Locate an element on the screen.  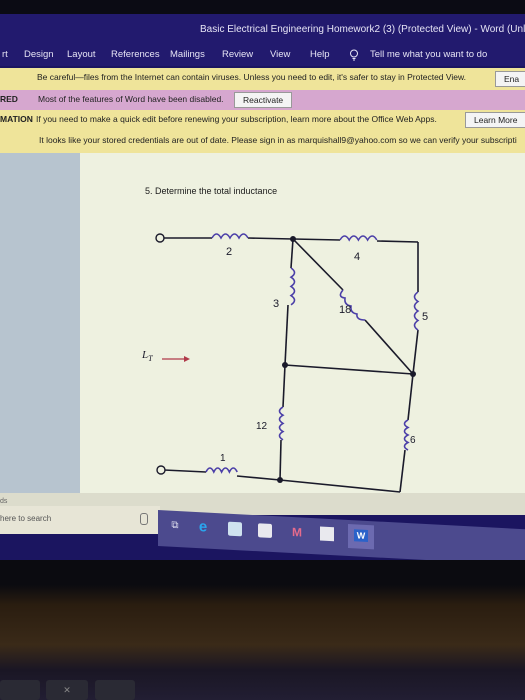
mail-icon is located at coordinates (327, 534).